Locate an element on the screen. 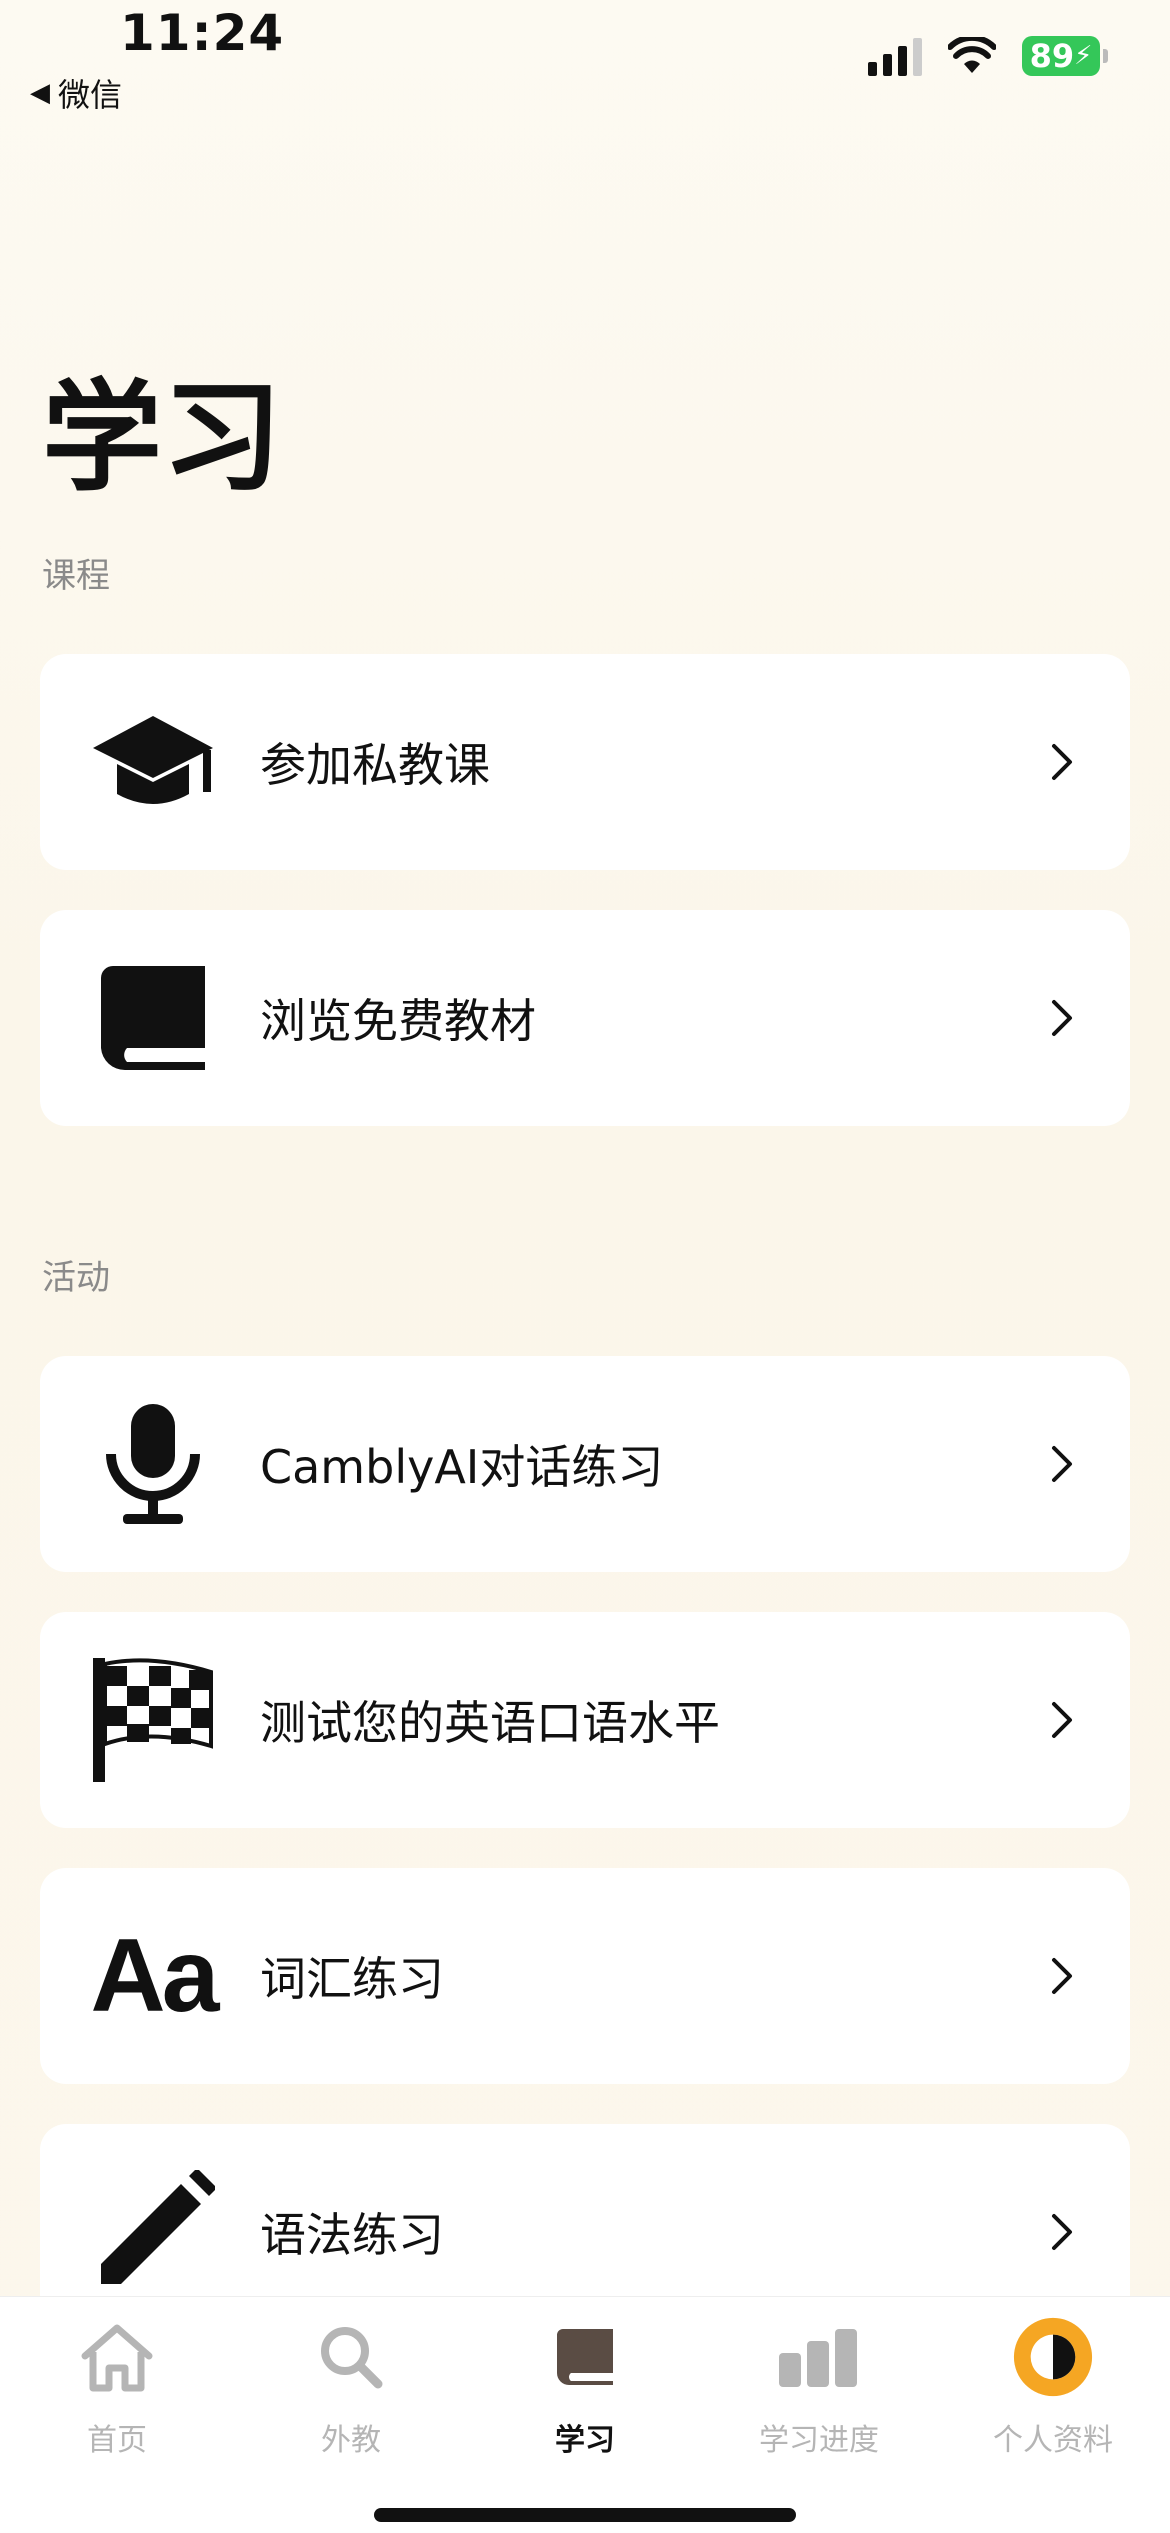  tab-progress: 学习进度 is located at coordinates (819, 2388).